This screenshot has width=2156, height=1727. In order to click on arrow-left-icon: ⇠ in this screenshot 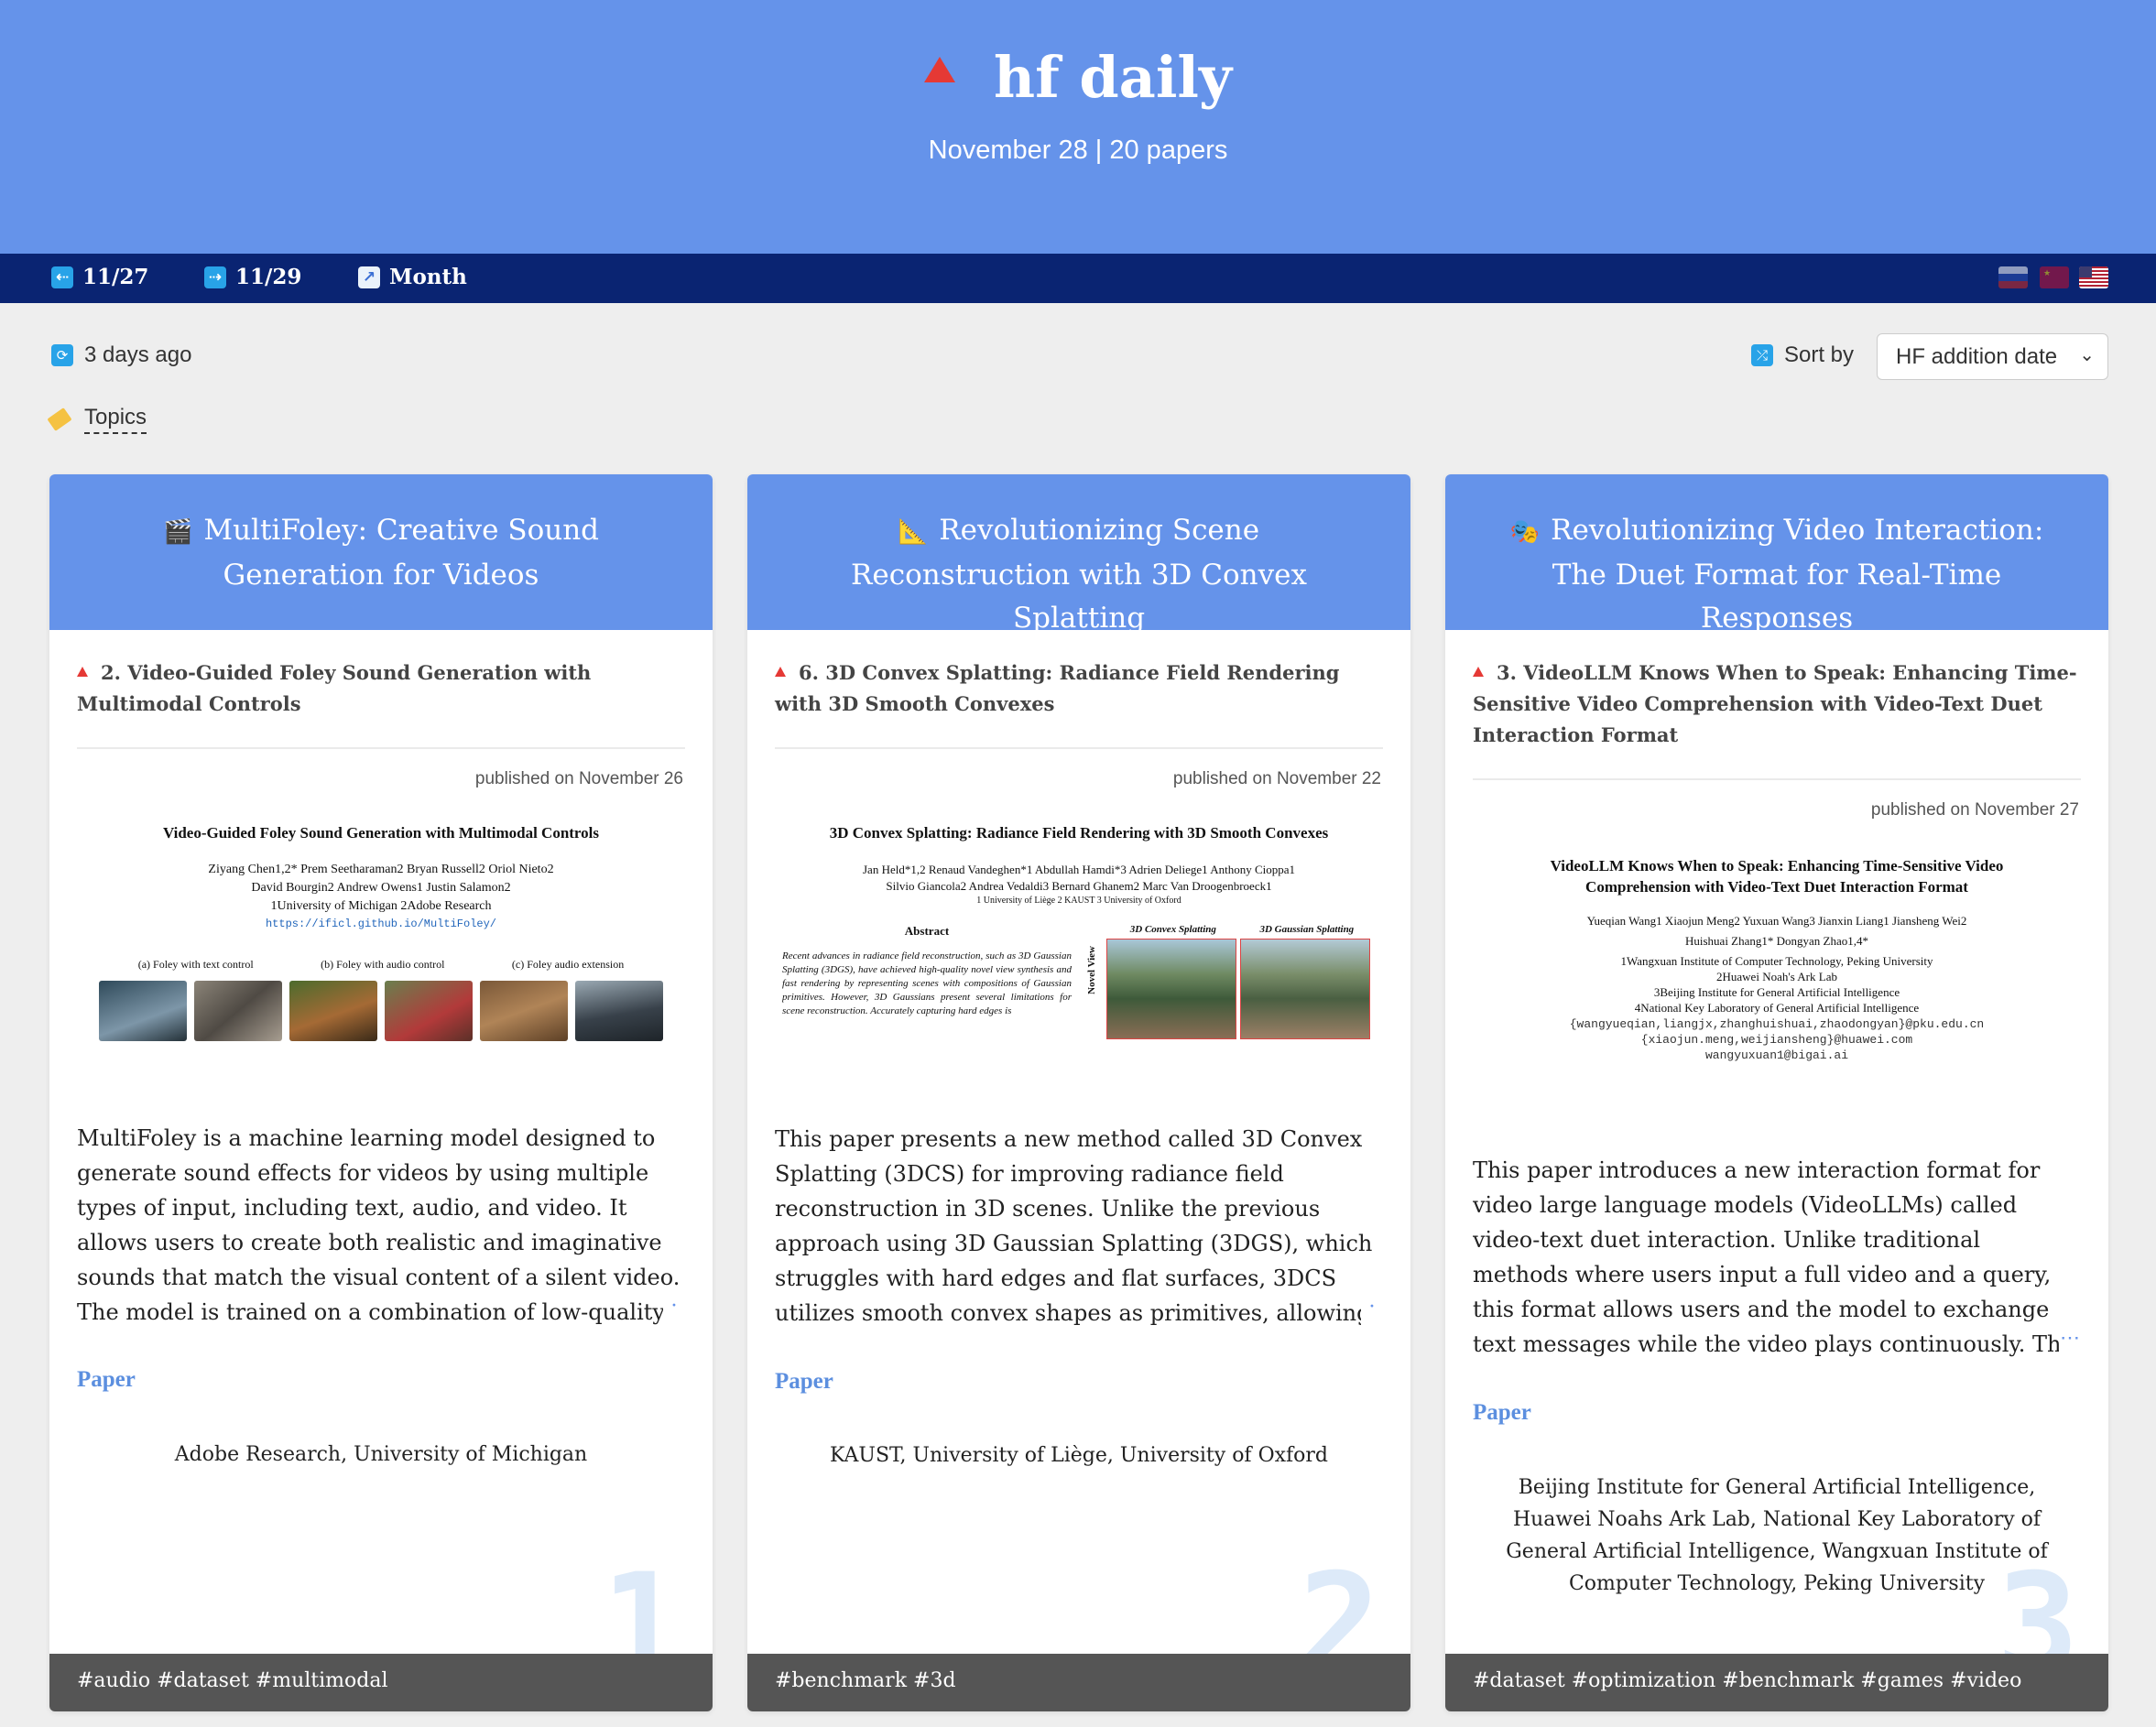, I will do `click(62, 277)`.